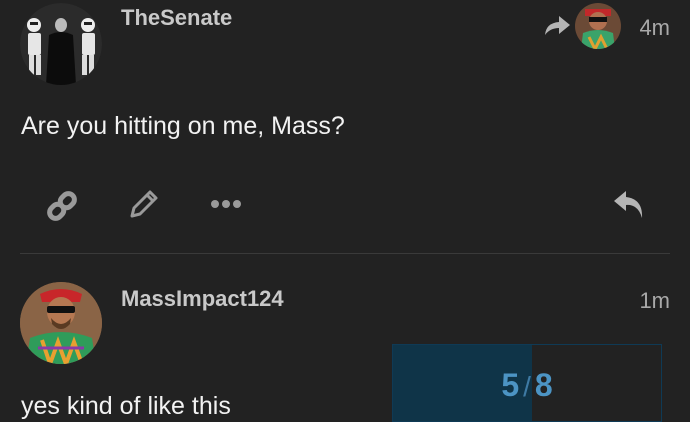 The image size is (690, 422). Describe the element at coordinates (646, 301) in the screenshot. I see `post-time: 1m` at that location.